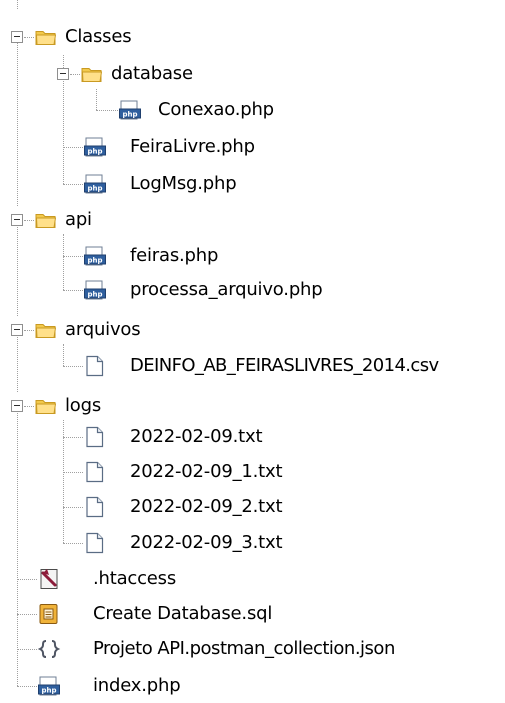 The image size is (505, 703). Describe the element at coordinates (206, 542) in the screenshot. I see `tree-item-label: 2022-02-09_3.txt` at that location.